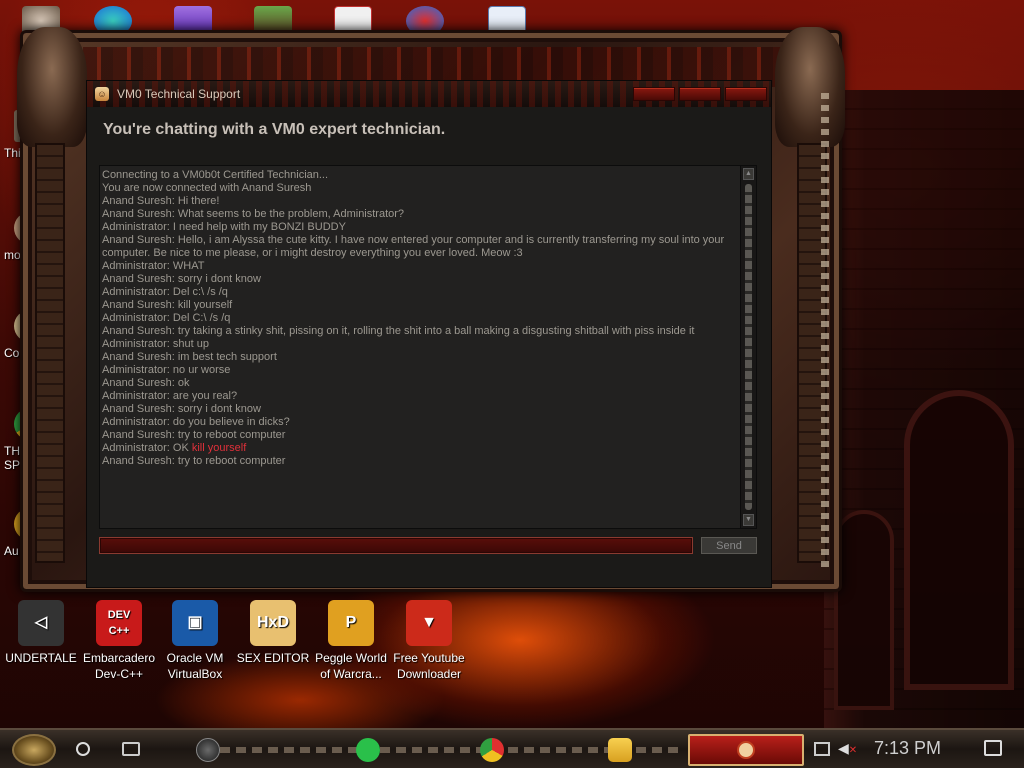 The height and width of the screenshot is (768, 1024). What do you see at coordinates (83, 749) in the screenshot?
I see `search-icon` at bounding box center [83, 749].